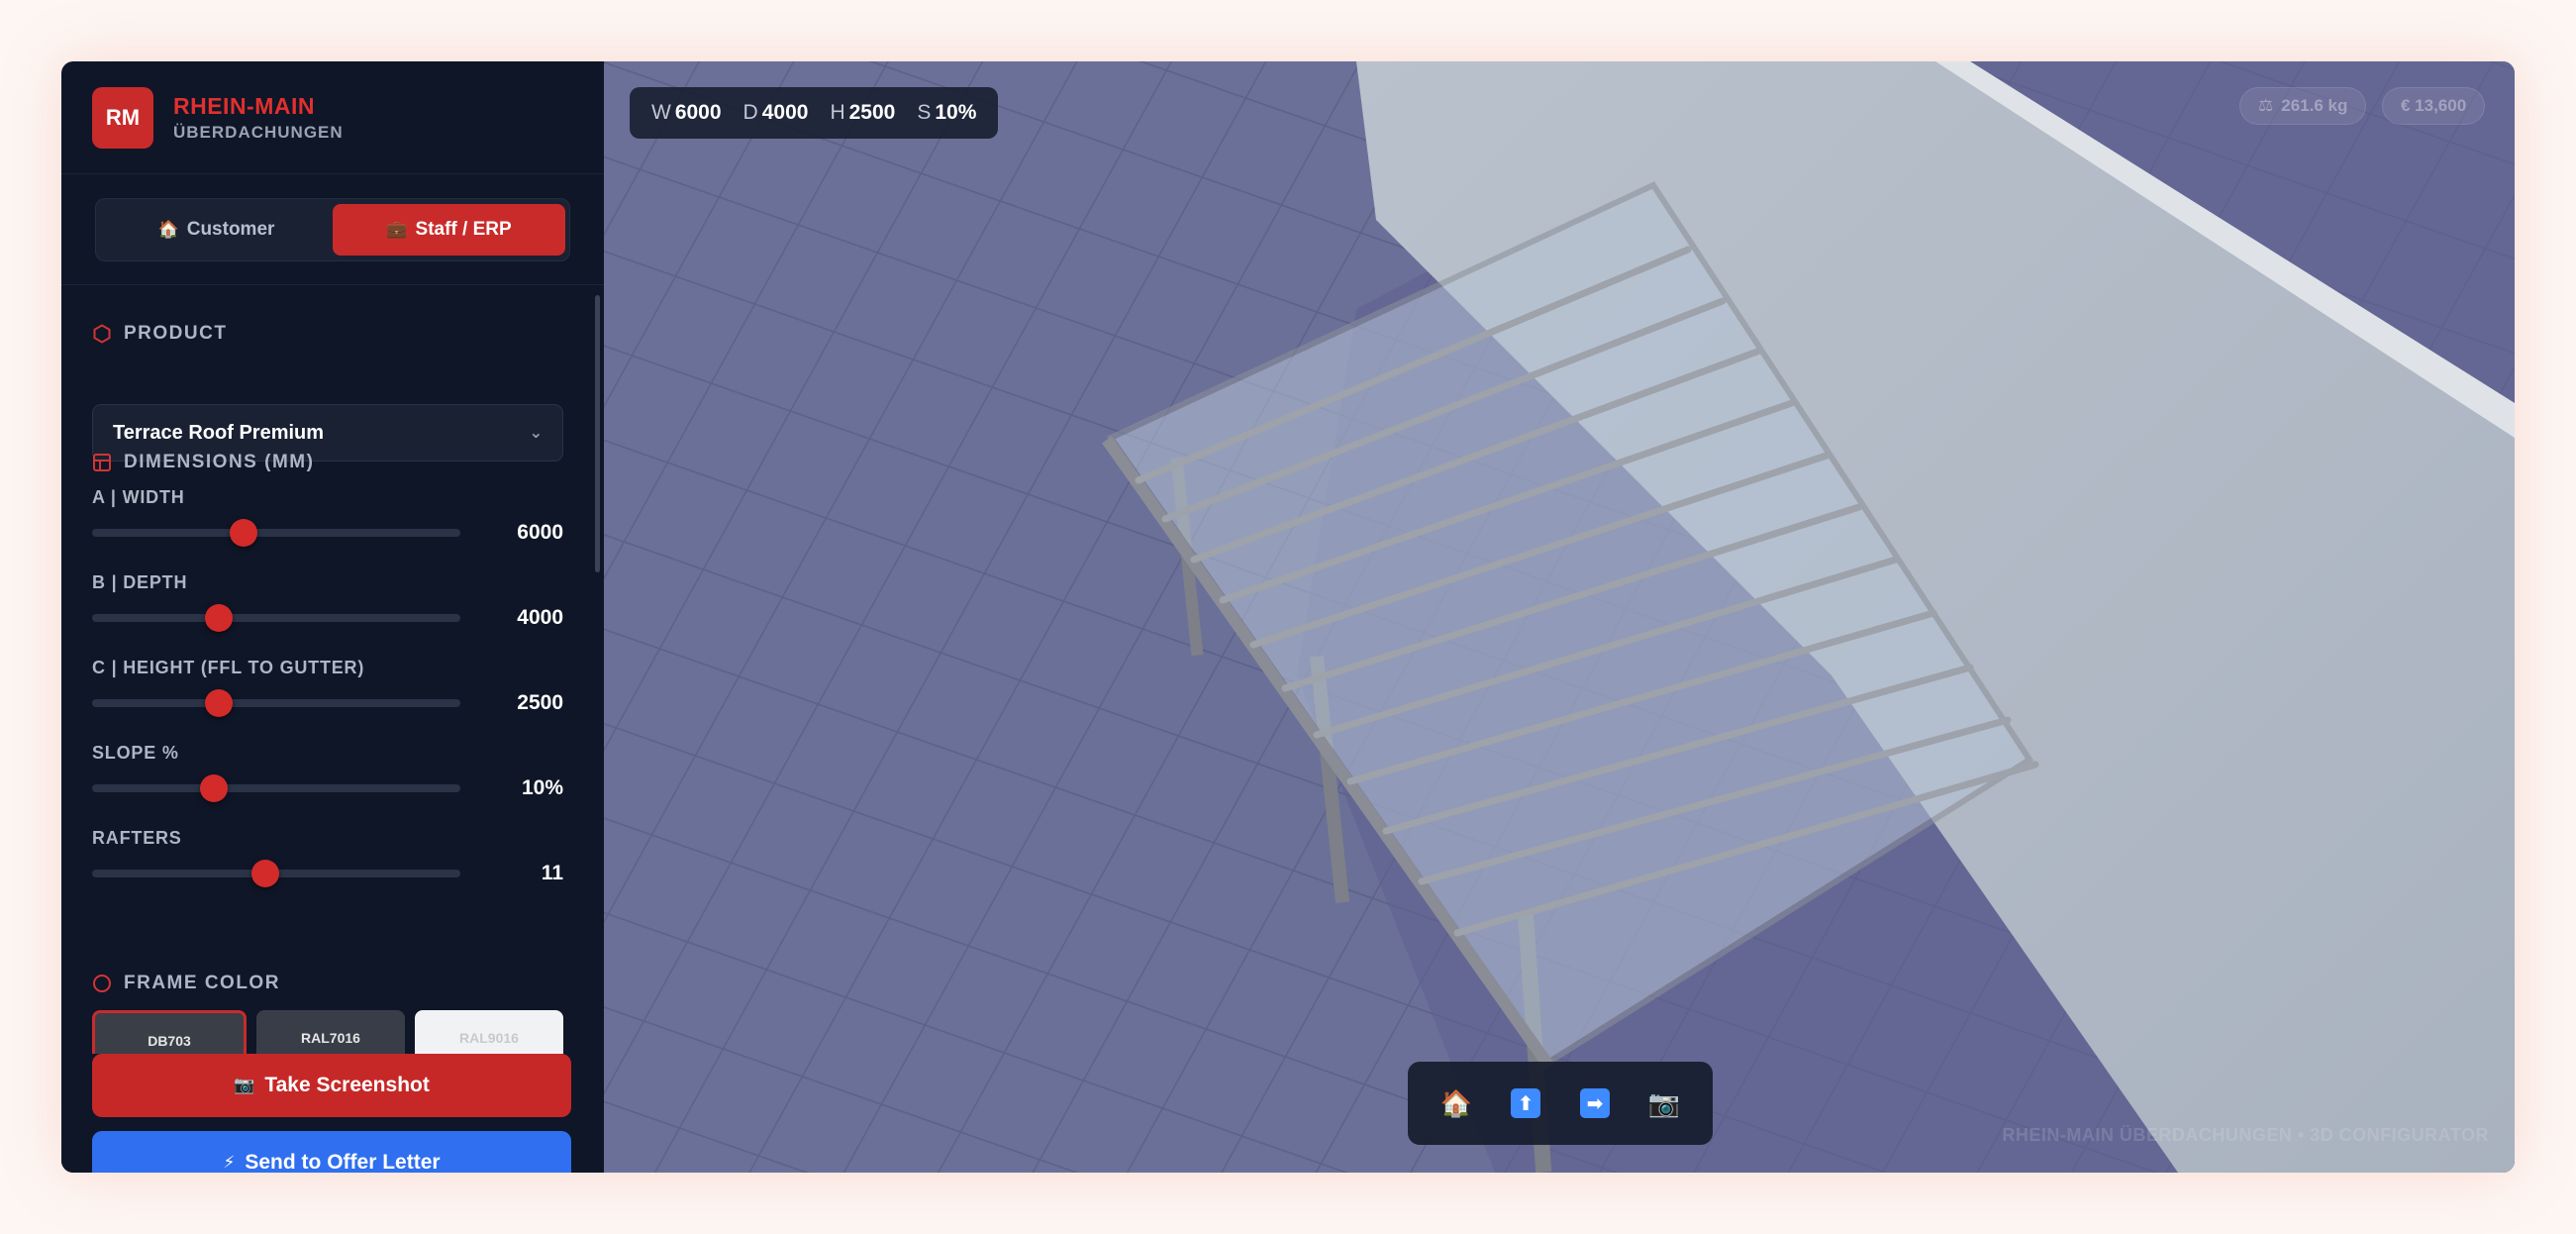 The width and height of the screenshot is (2576, 1234). Describe the element at coordinates (540, 703) in the screenshot. I see `slider-value: 2500` at that location.